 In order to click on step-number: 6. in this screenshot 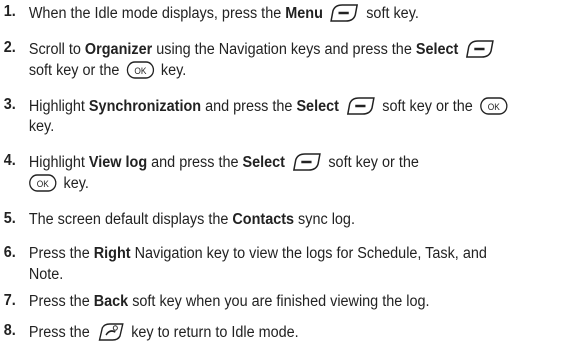, I will do `click(9, 252)`.